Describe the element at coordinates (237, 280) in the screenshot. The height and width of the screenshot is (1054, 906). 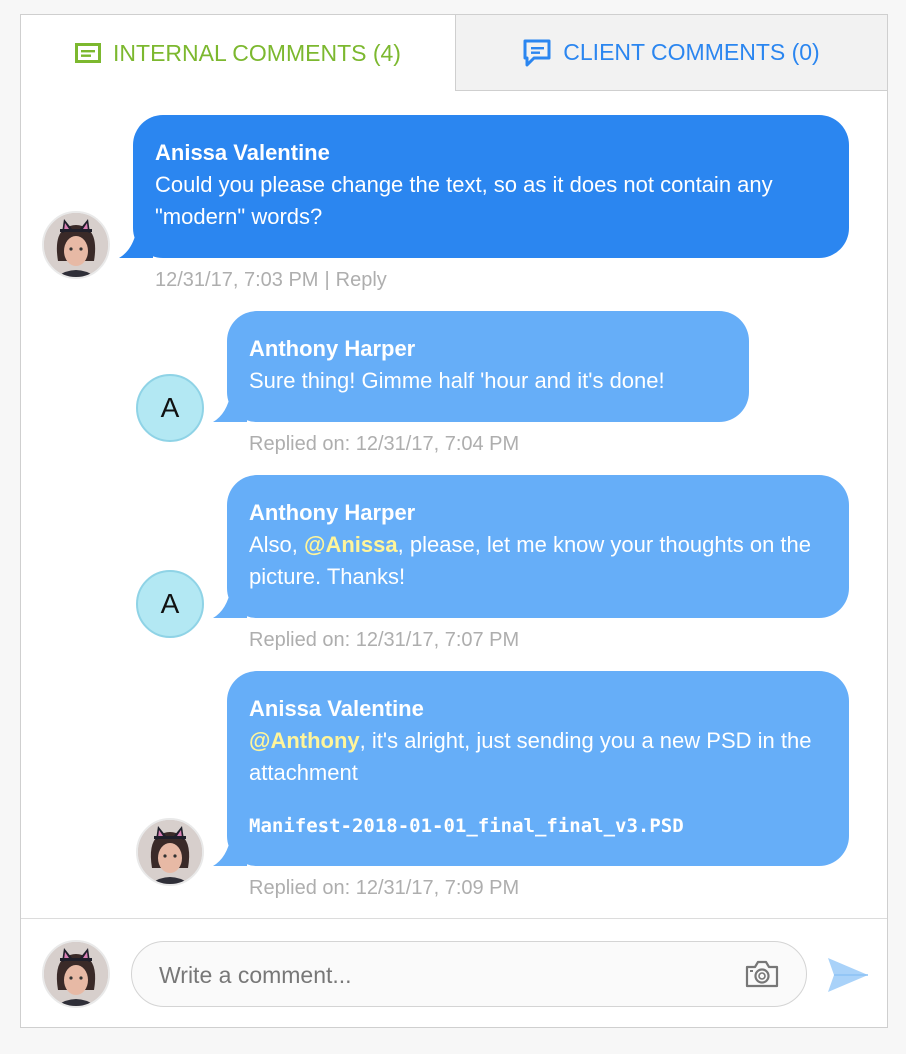
I see `comment-timestamp: 12/31/17, 7:03 PM` at that location.